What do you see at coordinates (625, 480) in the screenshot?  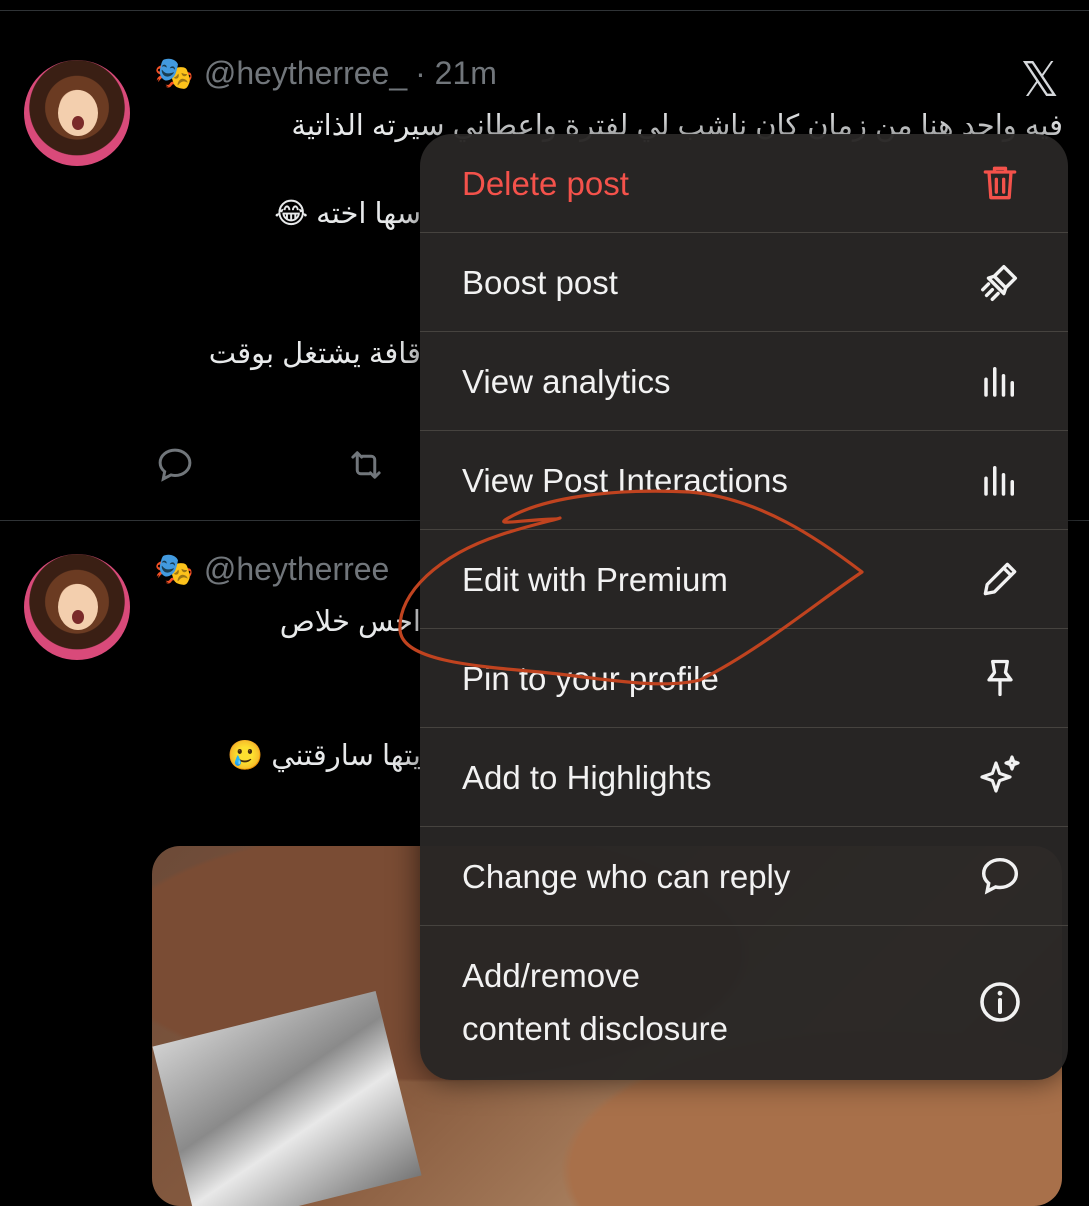 I see `menu-item-label: View Post Interactions` at bounding box center [625, 480].